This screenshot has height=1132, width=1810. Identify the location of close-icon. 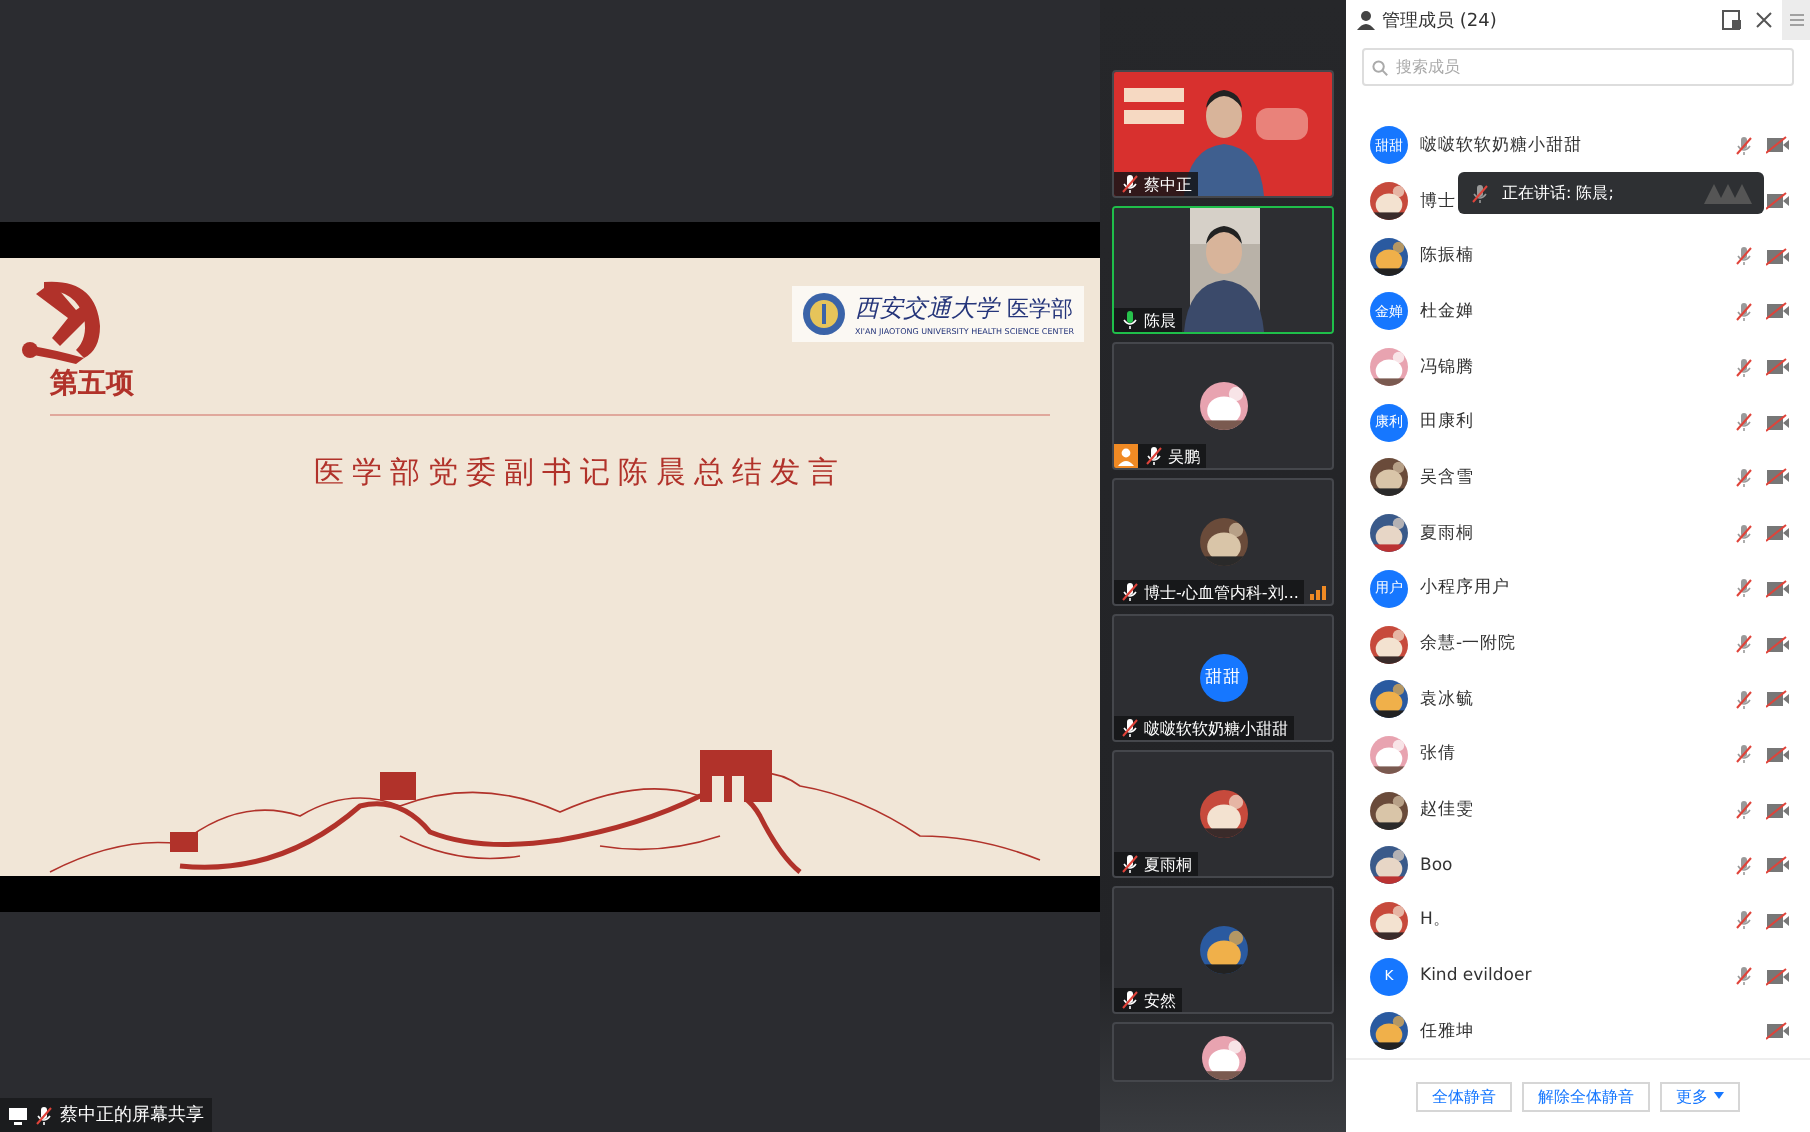
(1764, 20).